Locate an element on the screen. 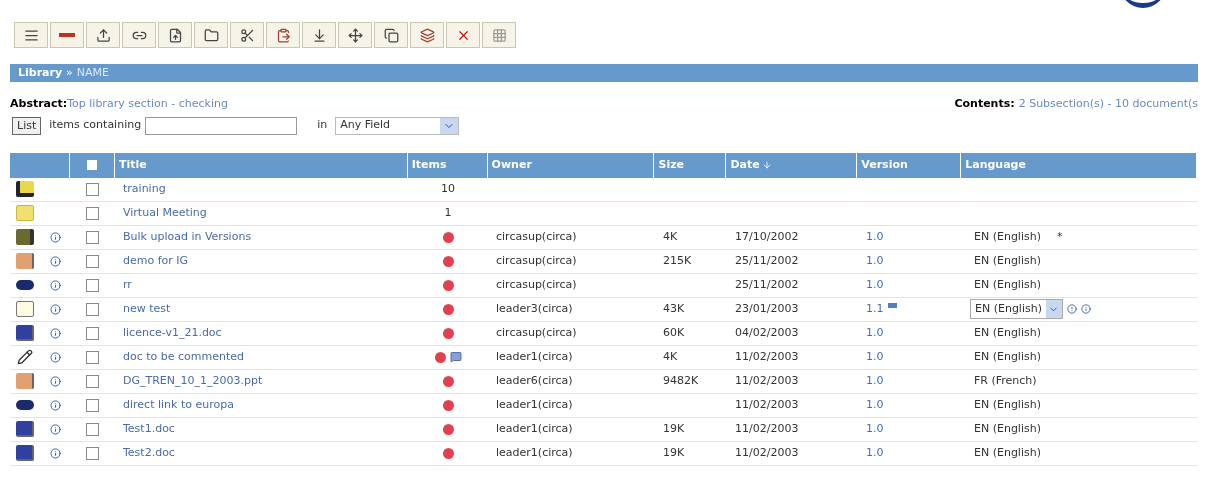 Image resolution: width=1208 pixels, height=482 pixels. select-all-checkbox is located at coordinates (91, 165).